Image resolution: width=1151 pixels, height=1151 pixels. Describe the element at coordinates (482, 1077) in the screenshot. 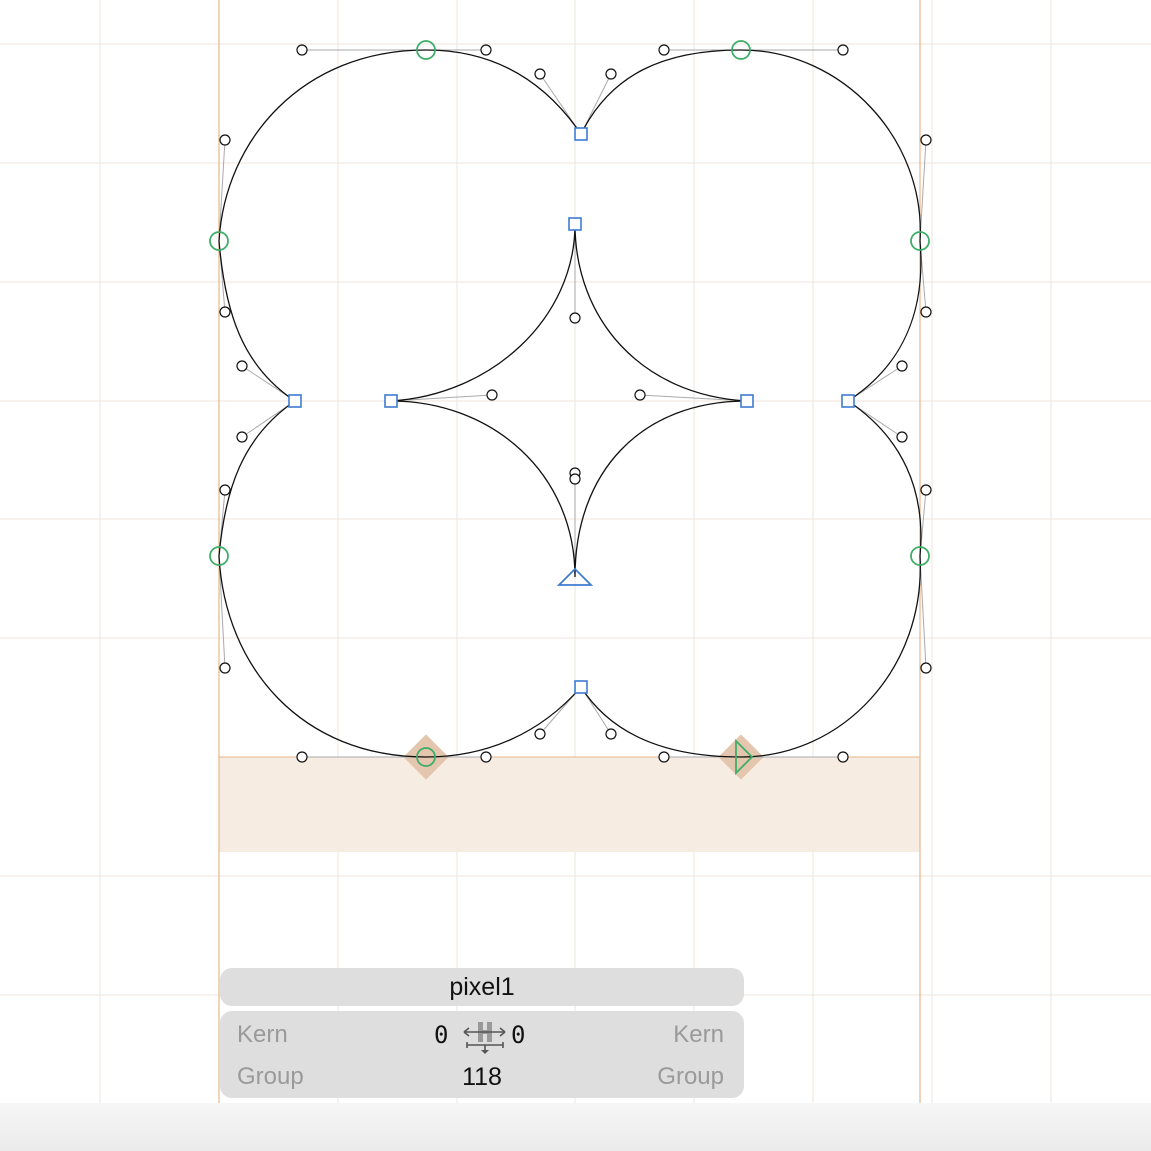

I see `advance-width-value: 118` at that location.